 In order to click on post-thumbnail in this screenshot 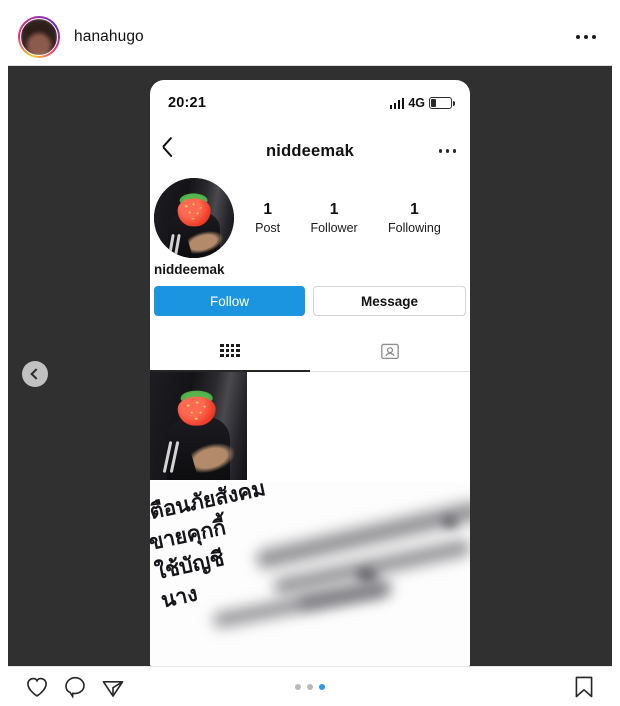, I will do `click(198, 426)`.